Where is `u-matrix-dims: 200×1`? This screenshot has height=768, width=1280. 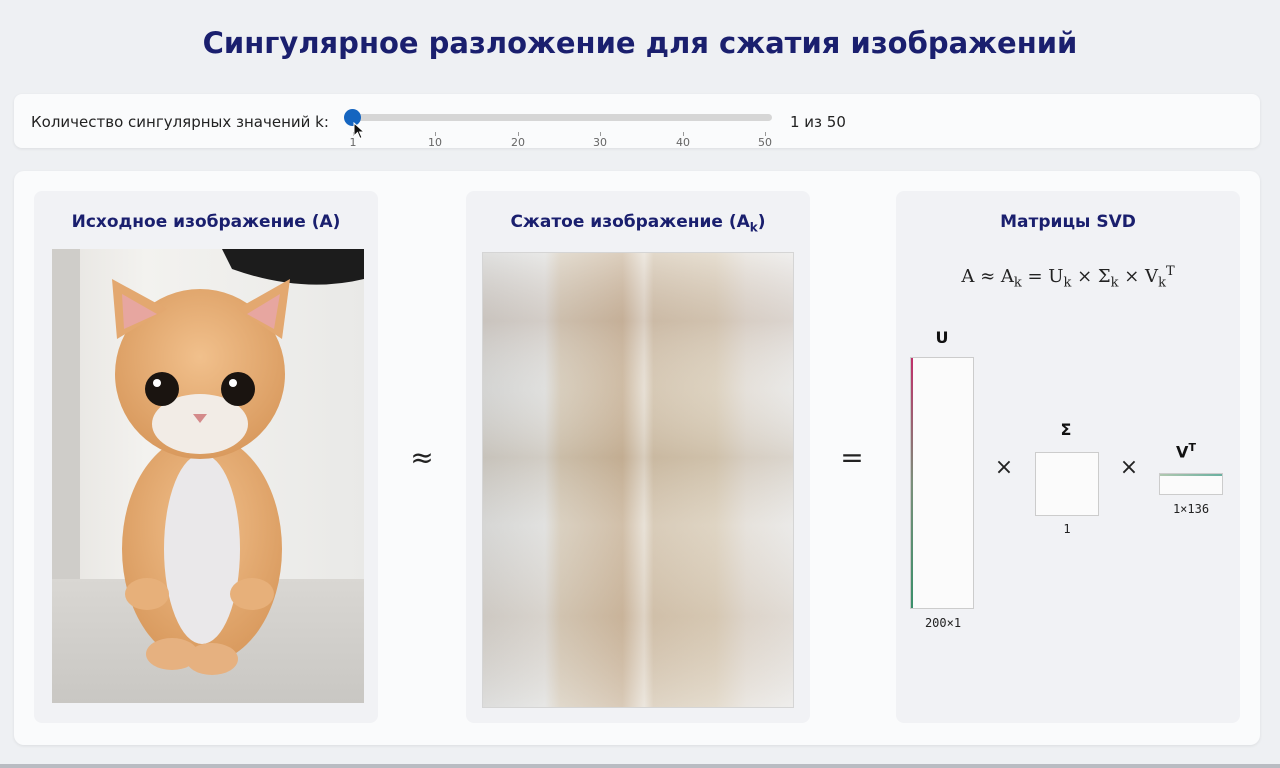 u-matrix-dims: 200×1 is located at coordinates (943, 623).